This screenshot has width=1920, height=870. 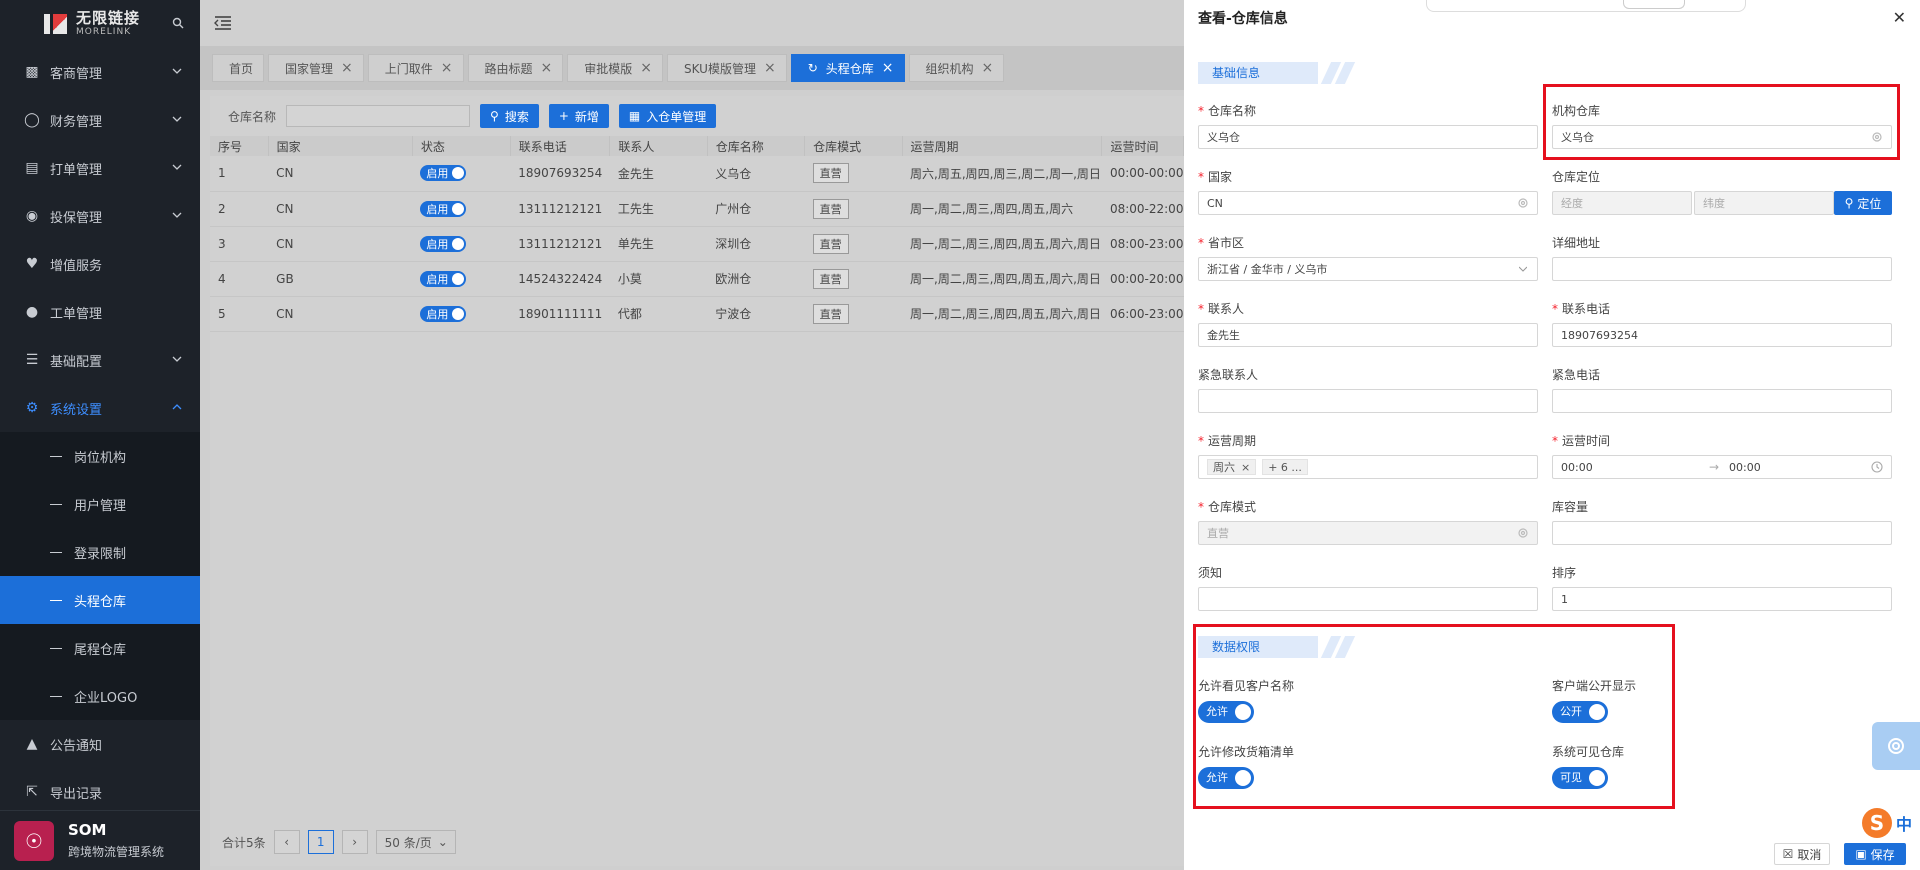 I want to click on floating-settings-button, so click(x=1896, y=746).